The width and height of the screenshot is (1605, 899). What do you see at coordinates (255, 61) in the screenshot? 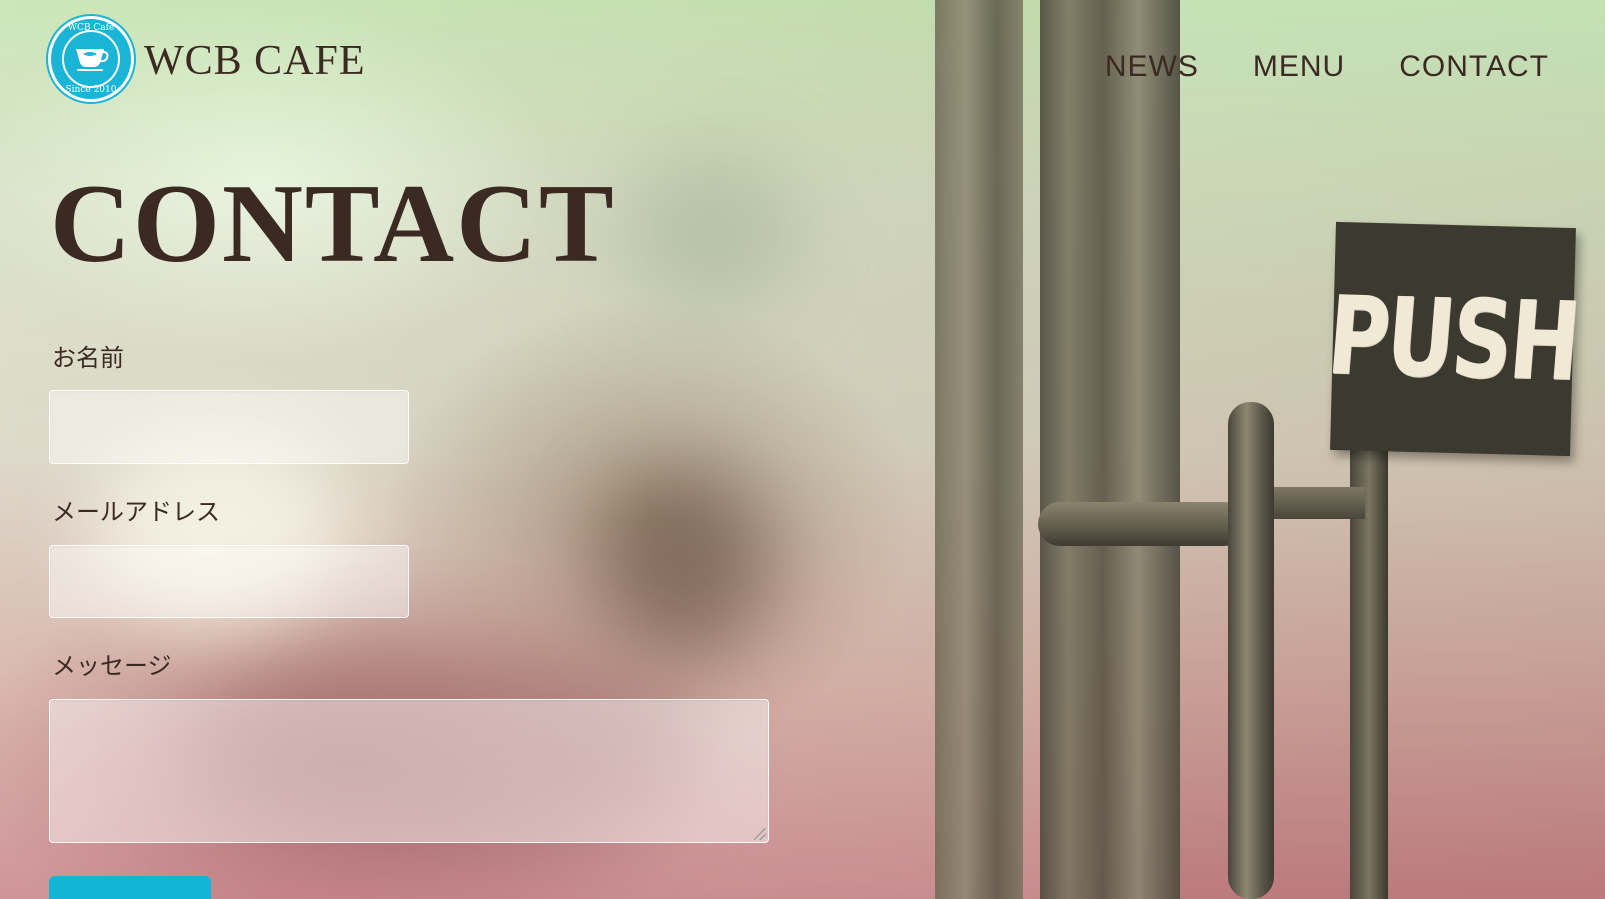
I see `brand-name: WCB CAFE` at bounding box center [255, 61].